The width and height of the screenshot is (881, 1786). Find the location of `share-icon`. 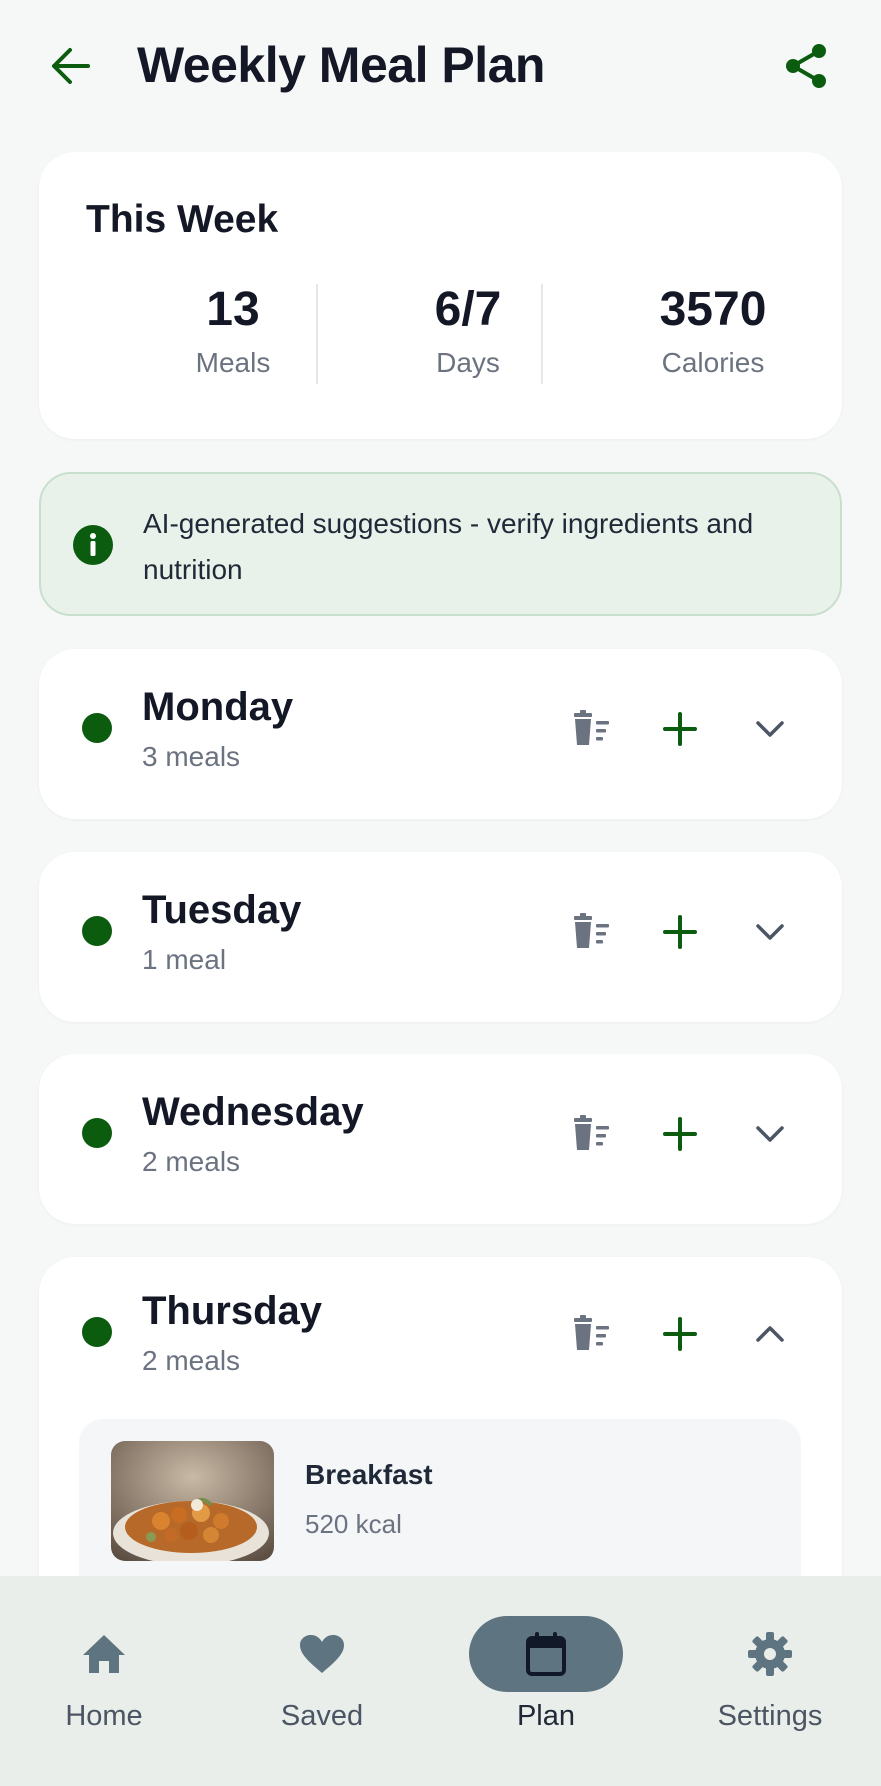

share-icon is located at coordinates (806, 66).